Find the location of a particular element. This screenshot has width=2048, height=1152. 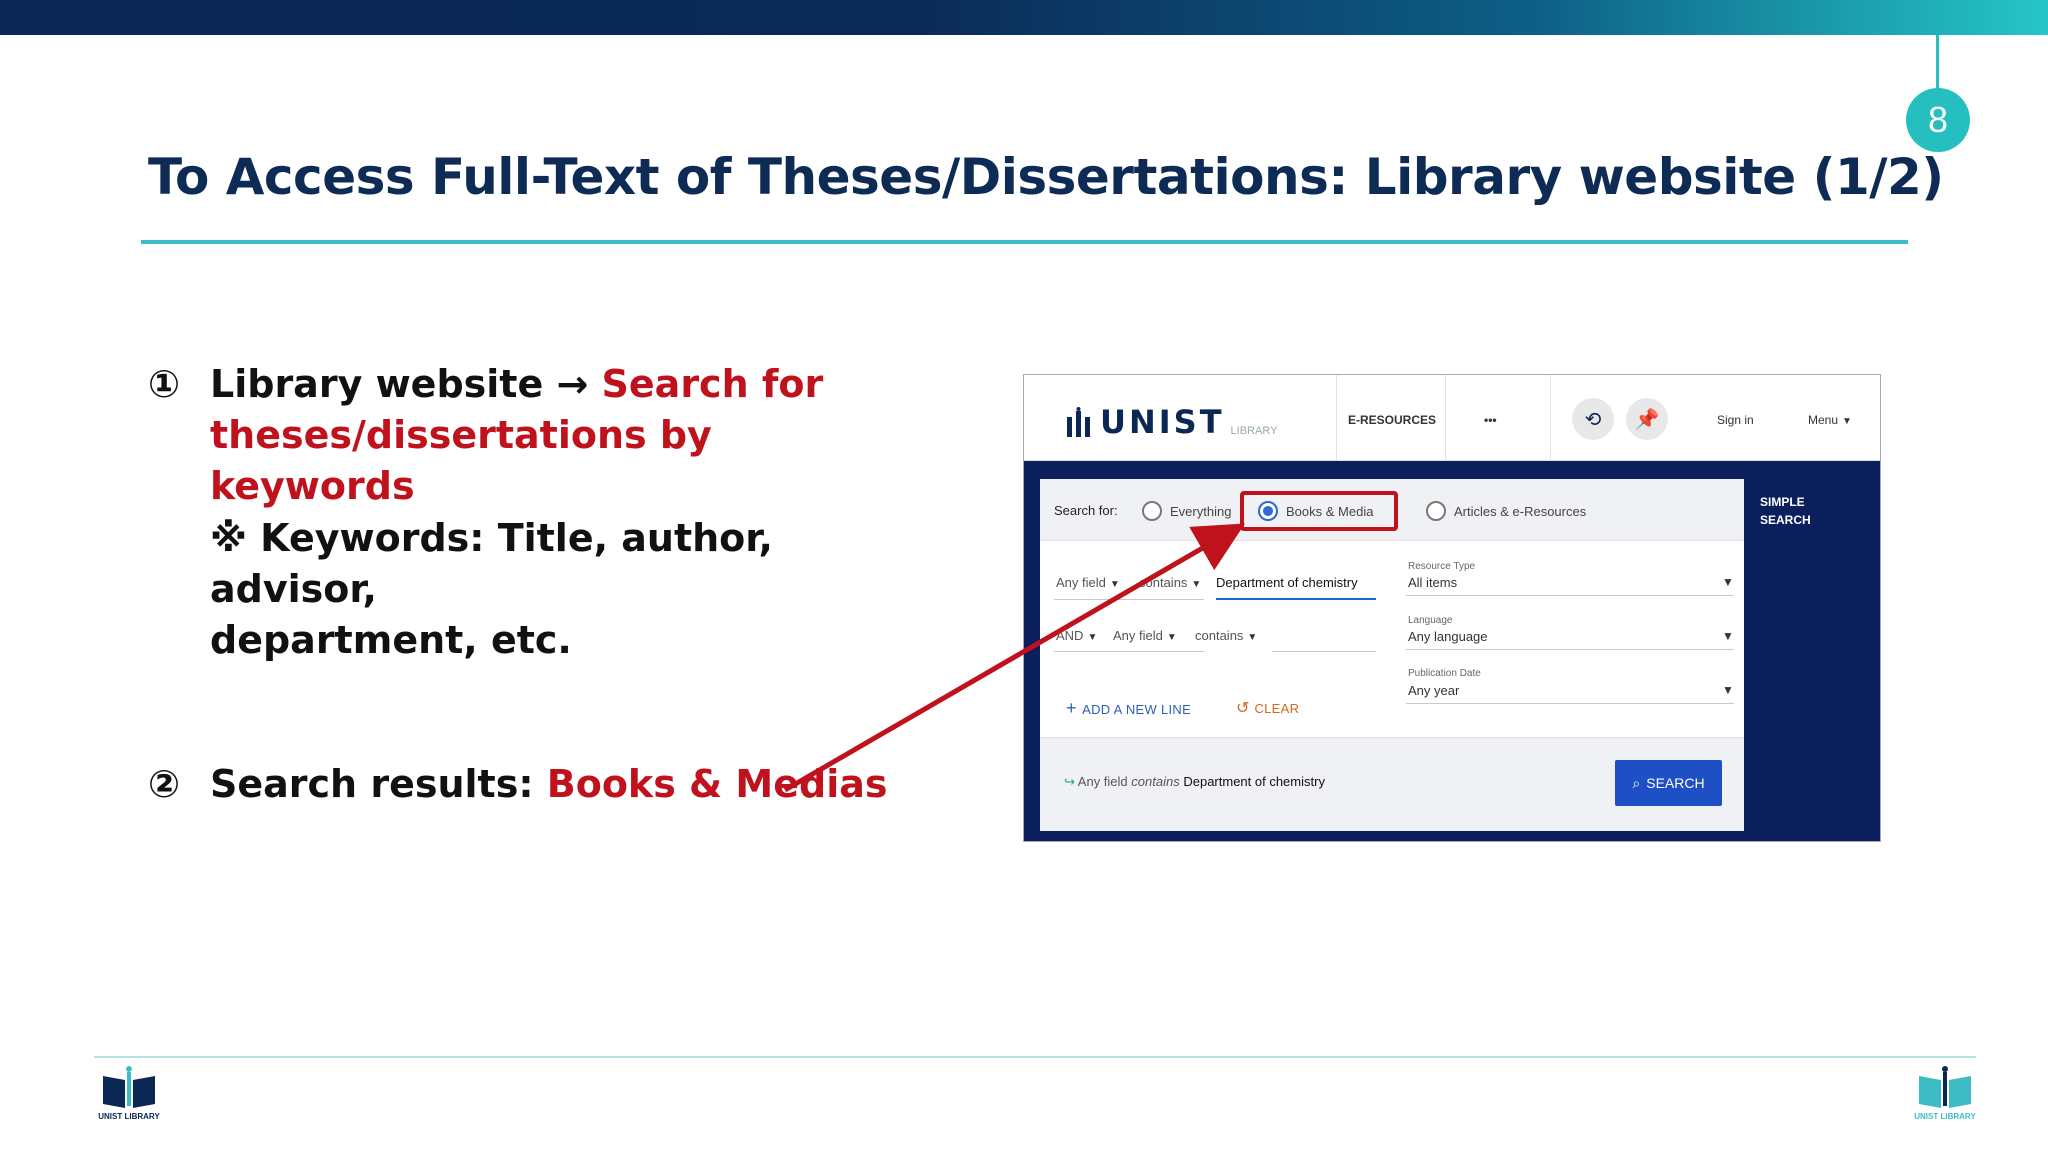

point-2-text: Search results: is located at coordinates (378, 784).